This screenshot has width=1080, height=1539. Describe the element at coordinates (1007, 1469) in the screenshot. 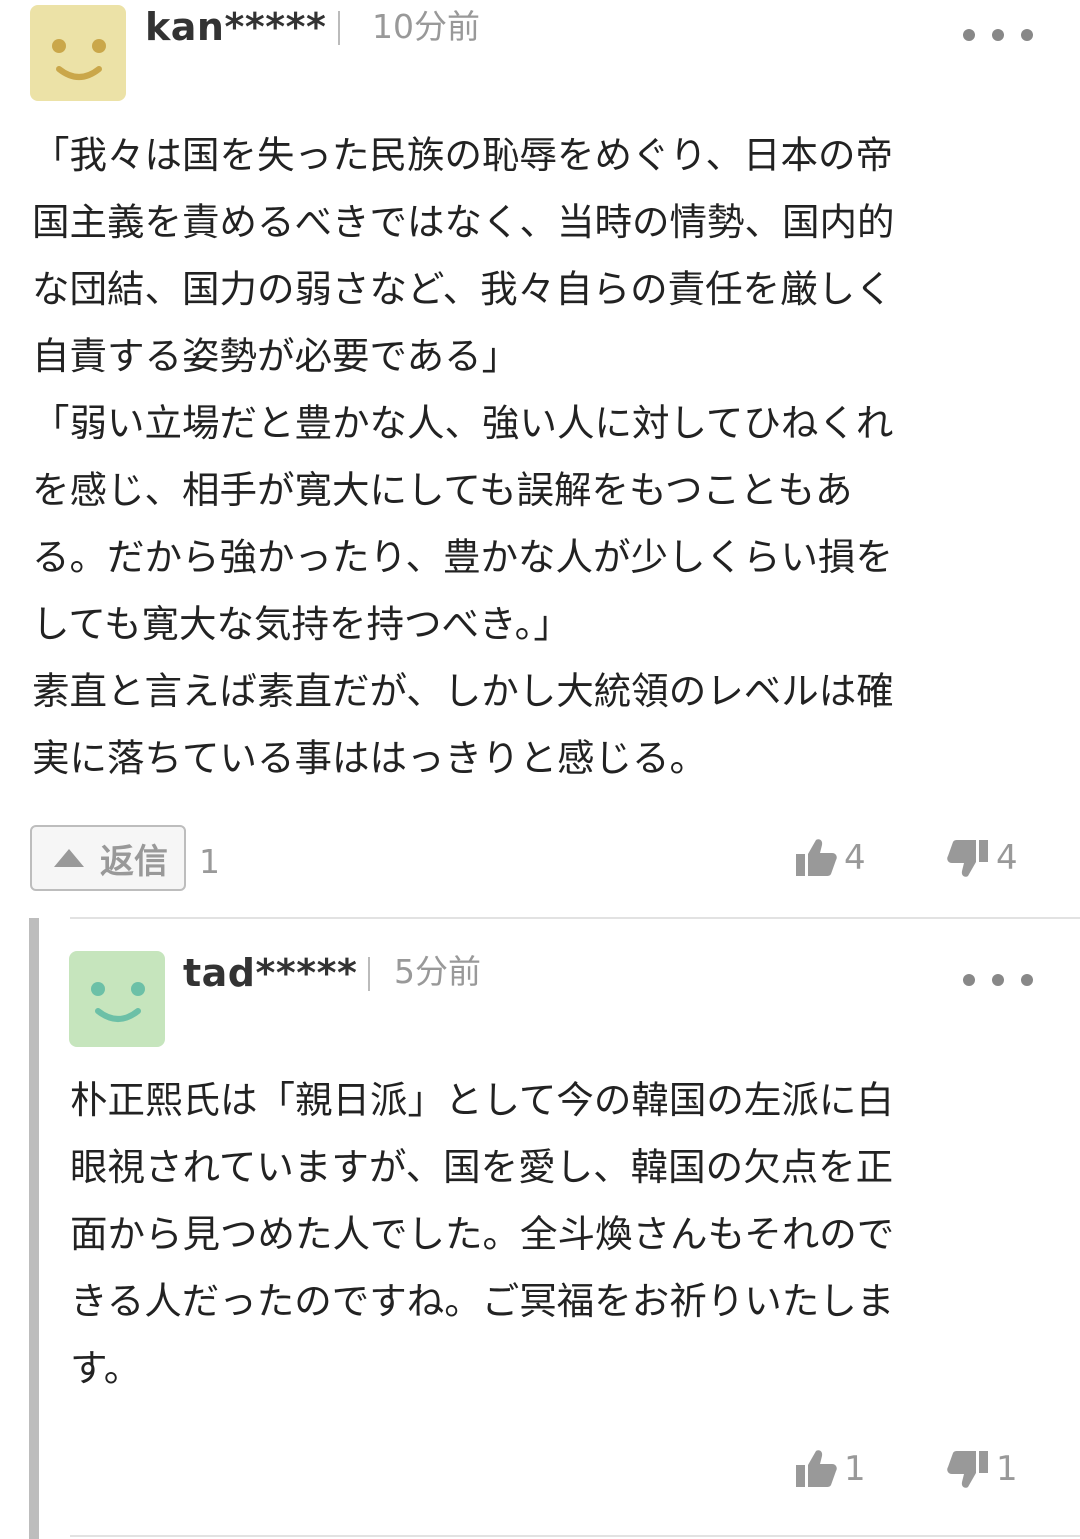

I see `dislike-count: 1` at that location.